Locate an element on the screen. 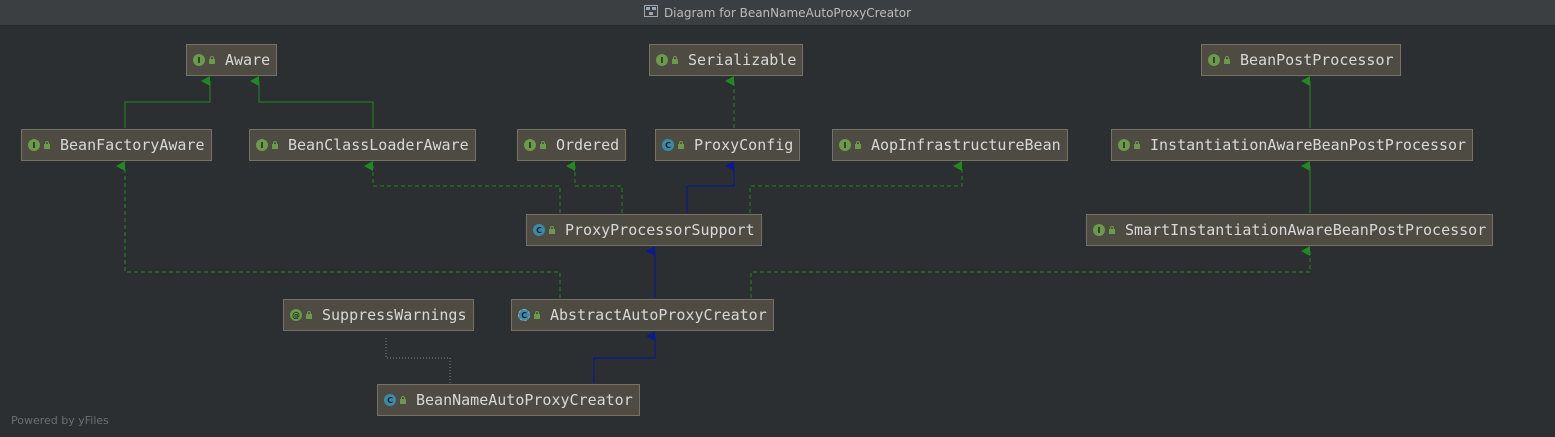 This screenshot has width=1555, height=437. node-beannameautoproxycreator: C BeanNameAutoProxyCreator is located at coordinates (508, 400).